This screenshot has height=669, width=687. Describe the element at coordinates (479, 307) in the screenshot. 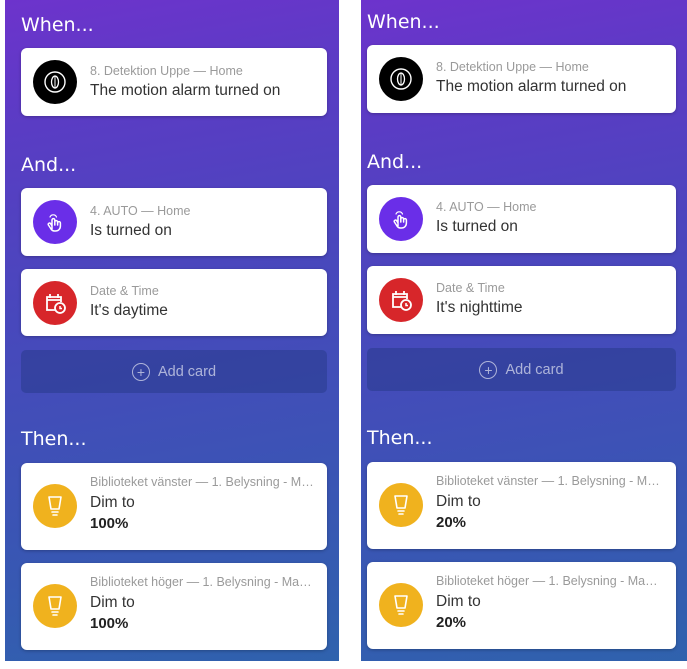

I see `card-condition-text: It's nighttime` at that location.